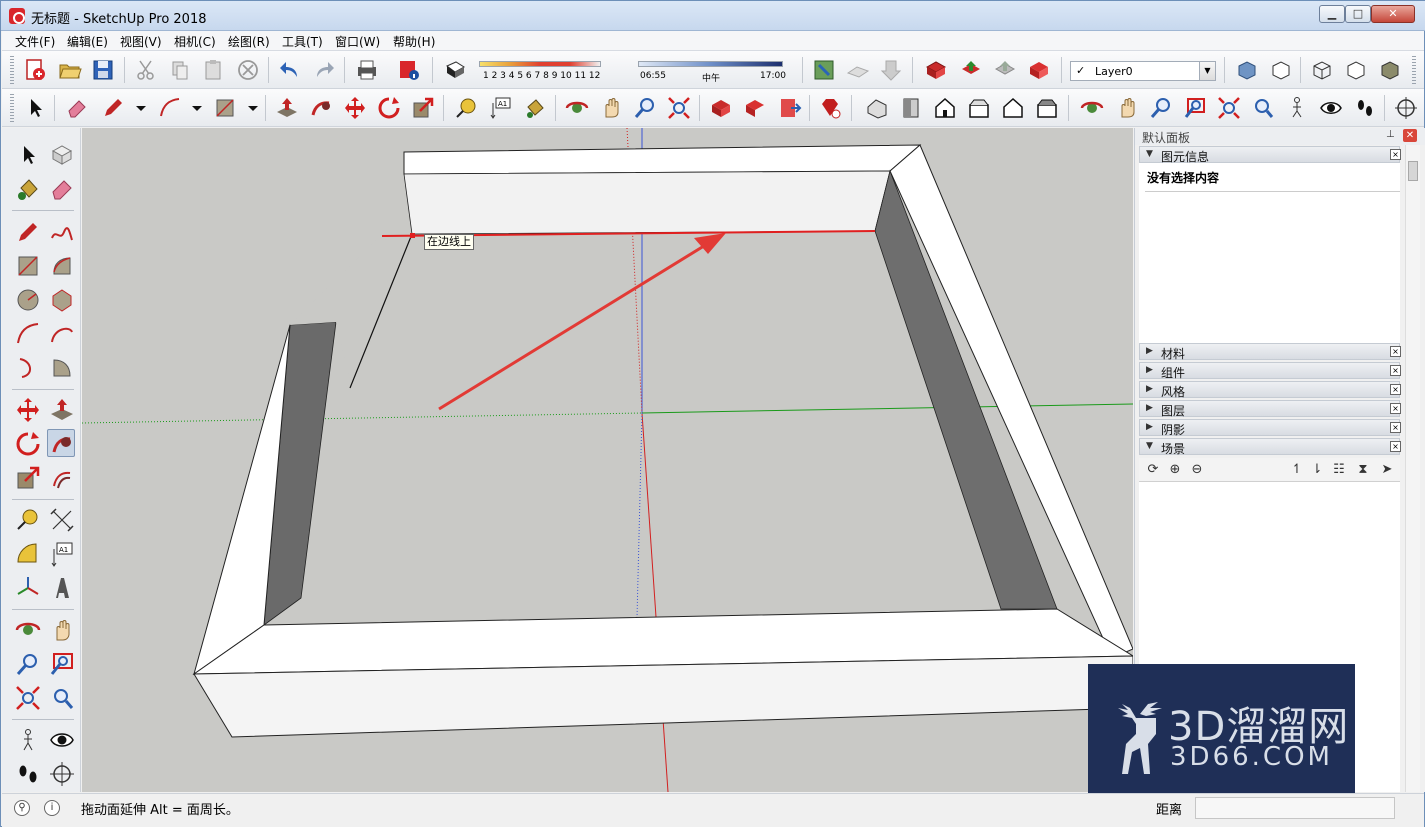 Image resolution: width=1425 pixels, height=827 pixels. Describe the element at coordinates (193, 108) in the screenshot. I see `arc-tool-dropdown` at that location.